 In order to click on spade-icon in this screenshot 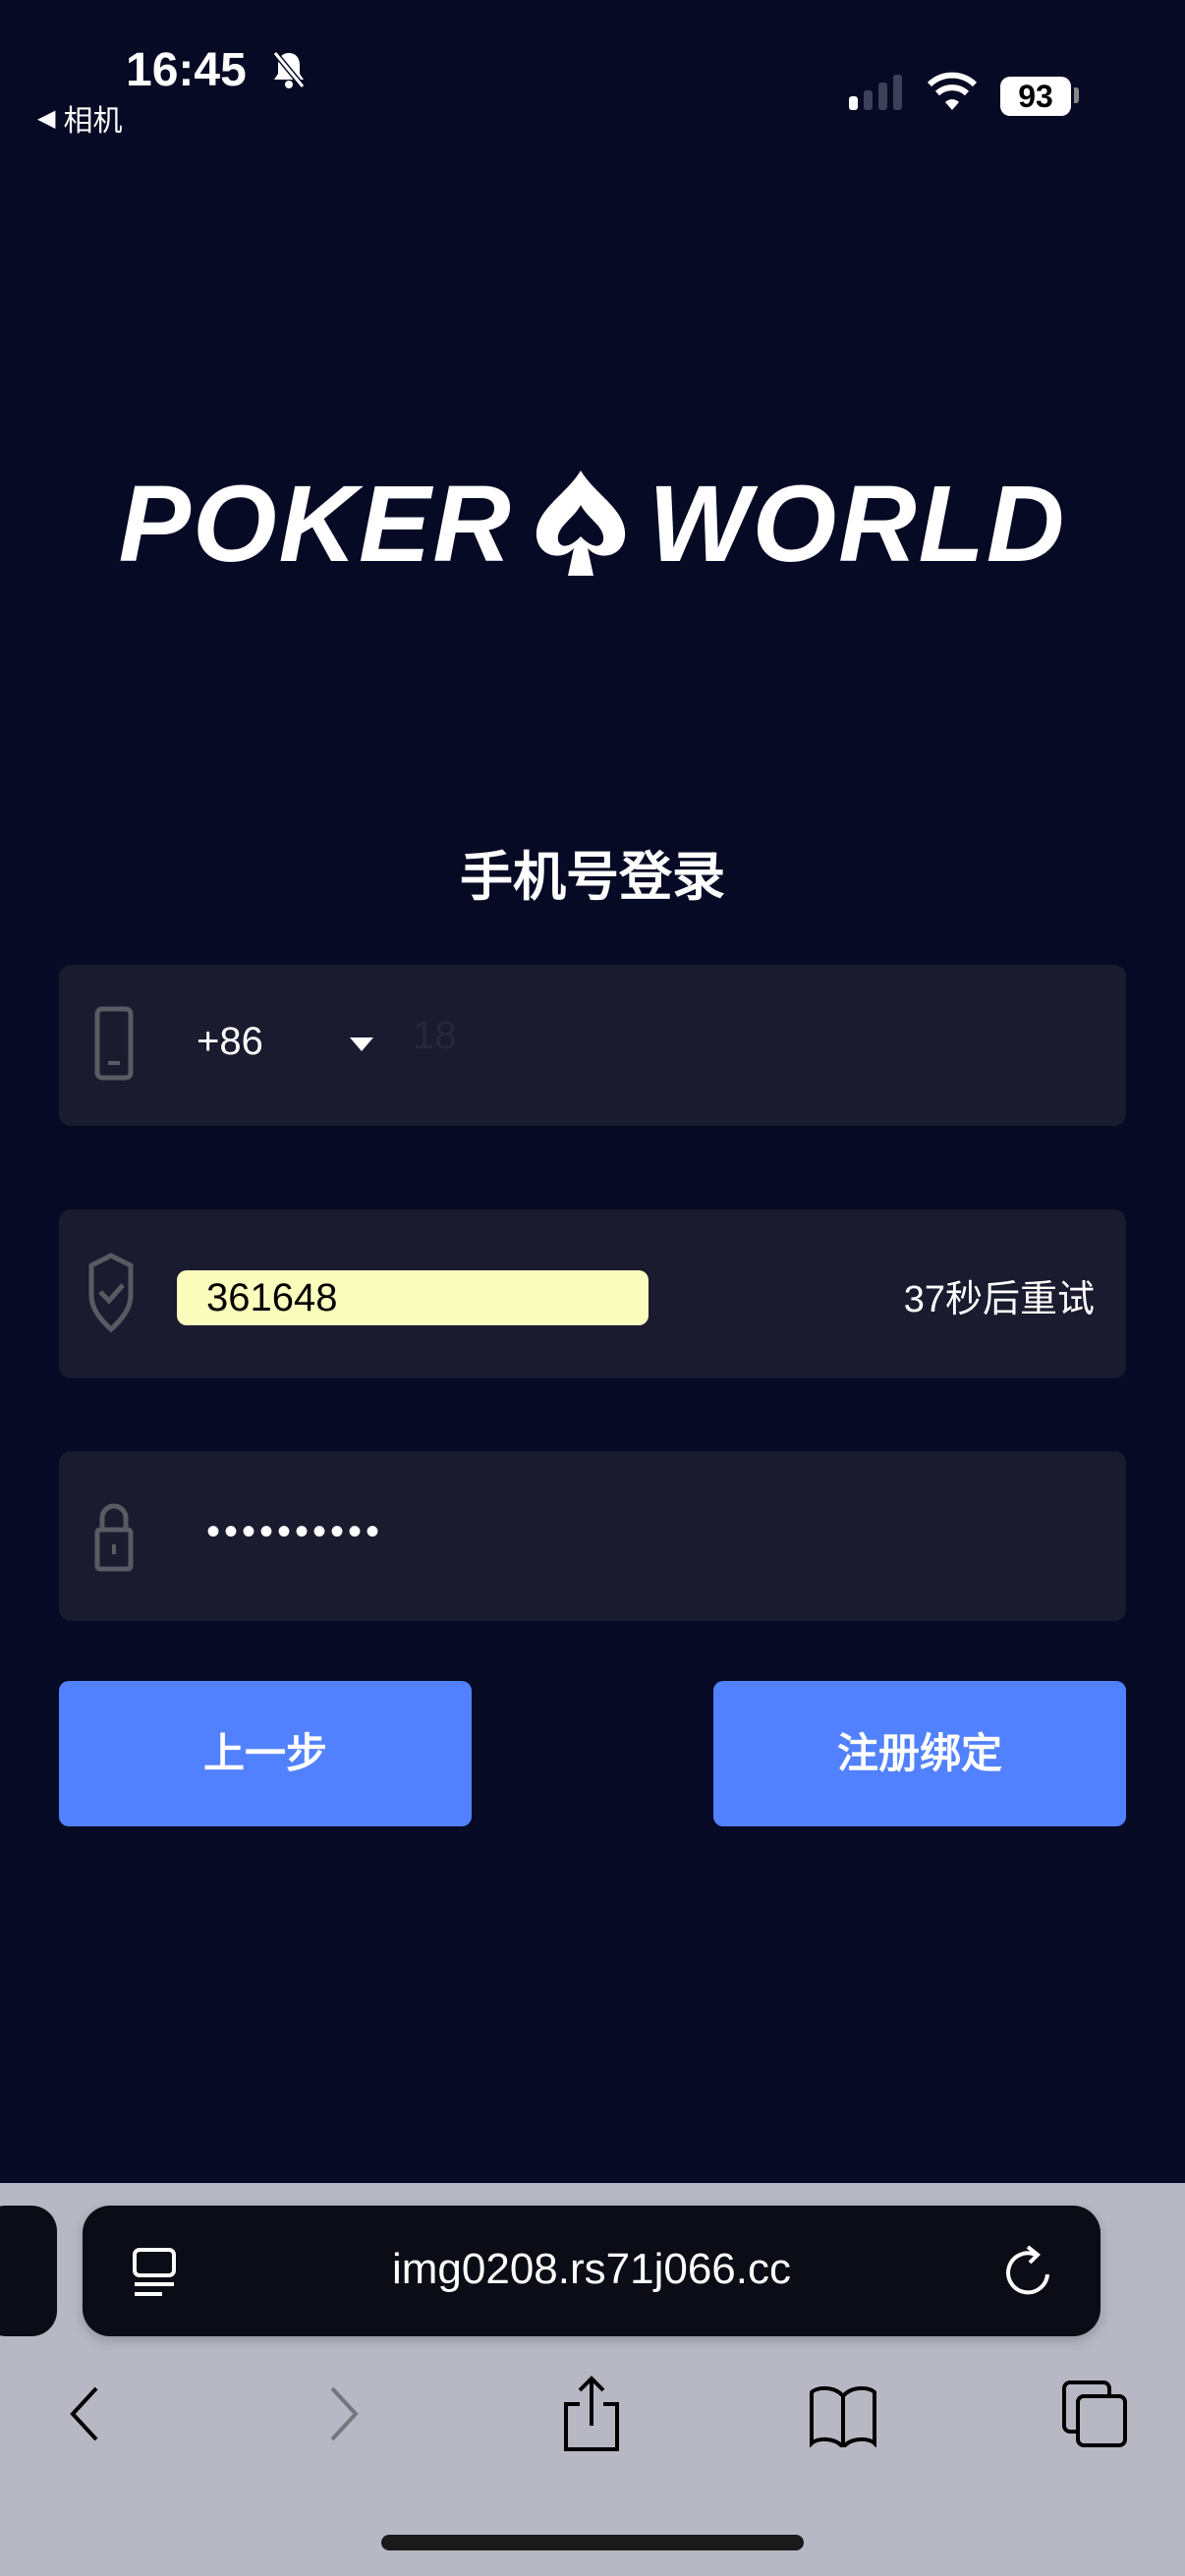, I will do `click(581, 523)`.